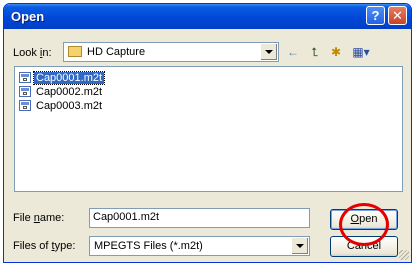  I want to click on up-folder-button: ⮤, so click(315, 52).